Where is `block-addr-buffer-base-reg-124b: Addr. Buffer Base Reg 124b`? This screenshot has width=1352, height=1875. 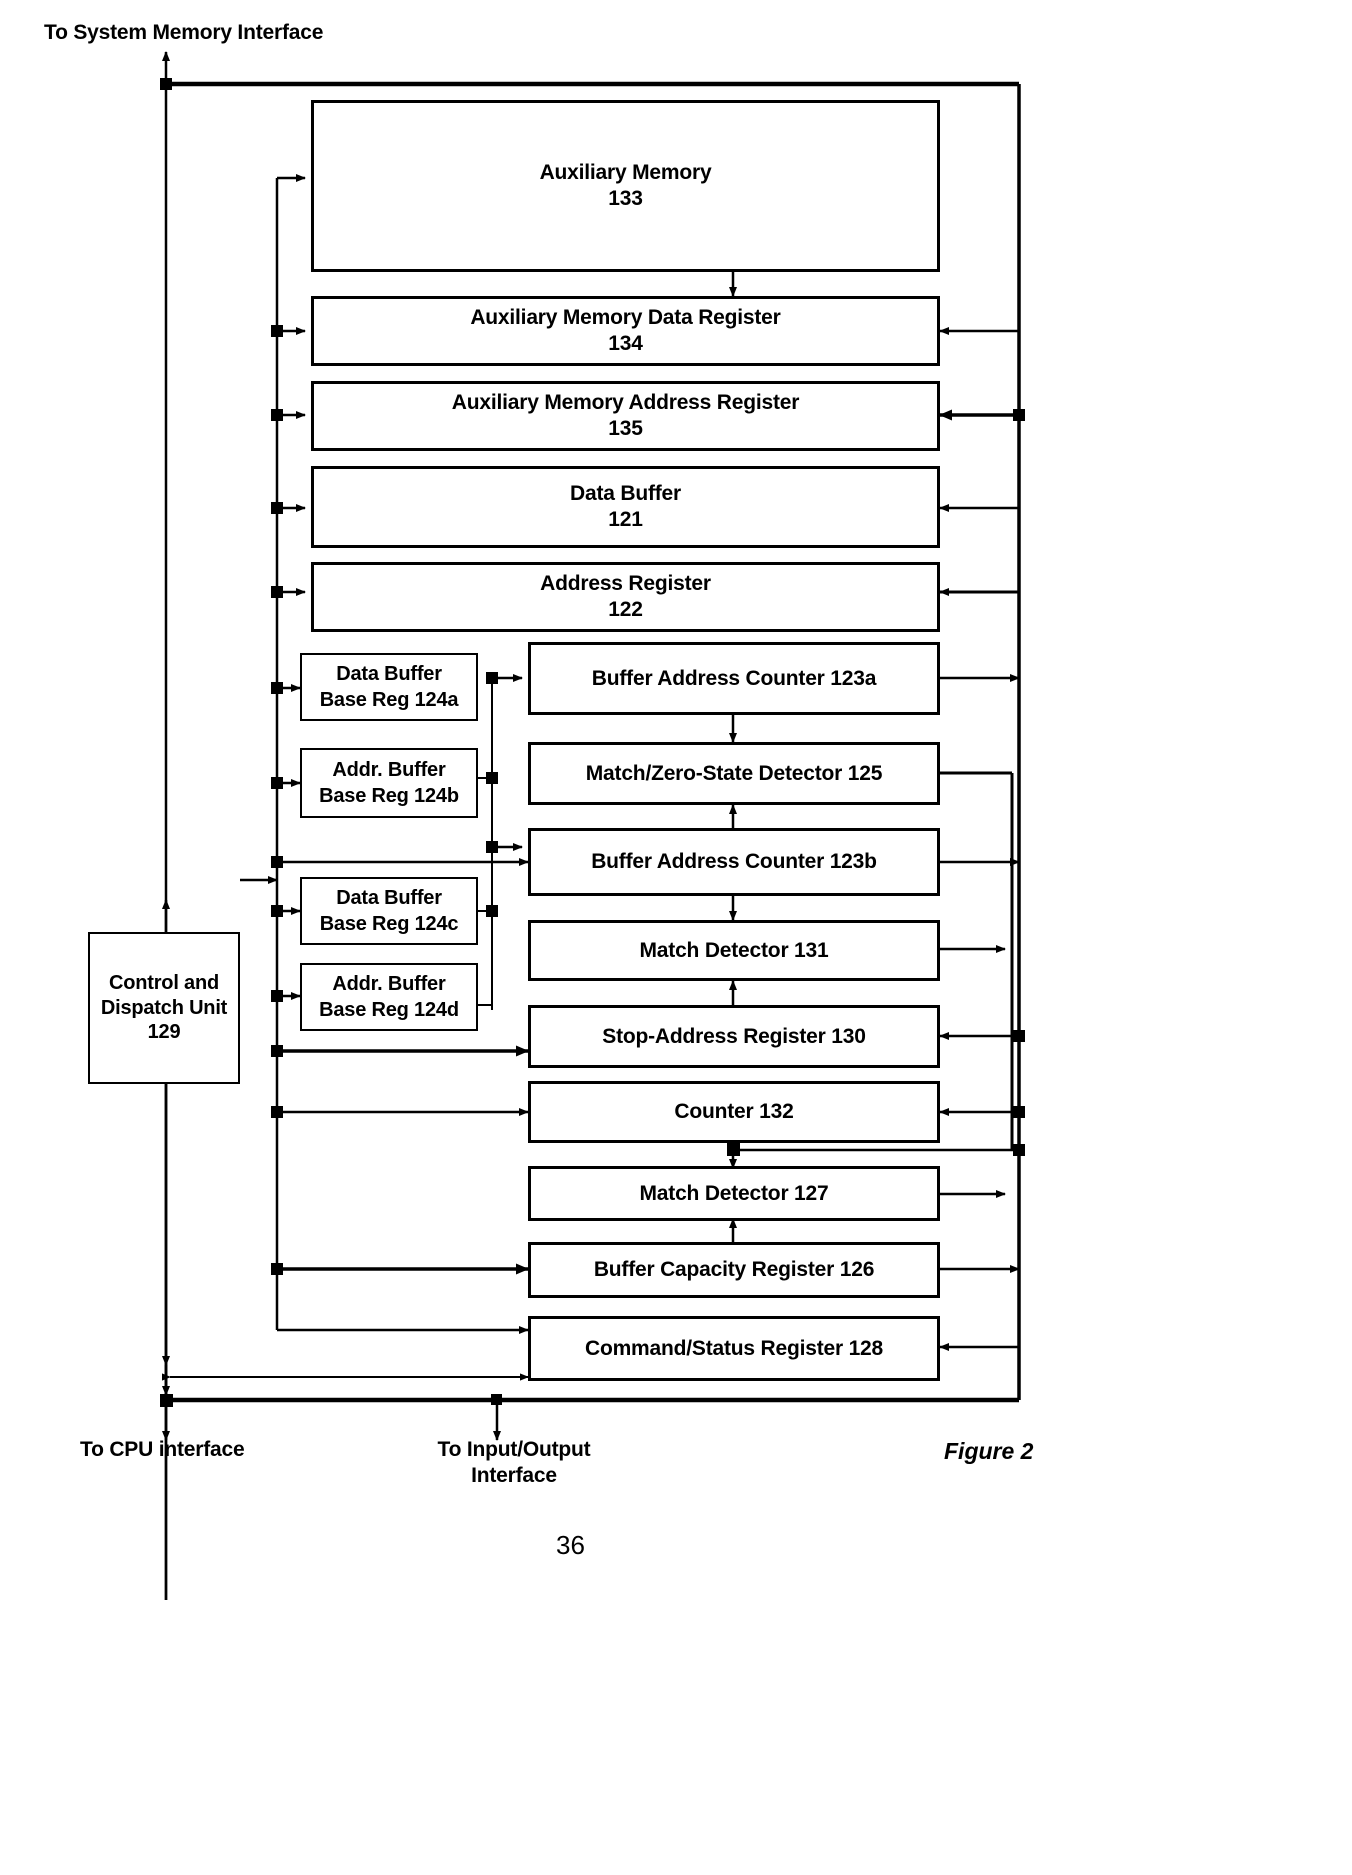 block-addr-buffer-base-reg-124b: Addr. Buffer Base Reg 124b is located at coordinates (389, 783).